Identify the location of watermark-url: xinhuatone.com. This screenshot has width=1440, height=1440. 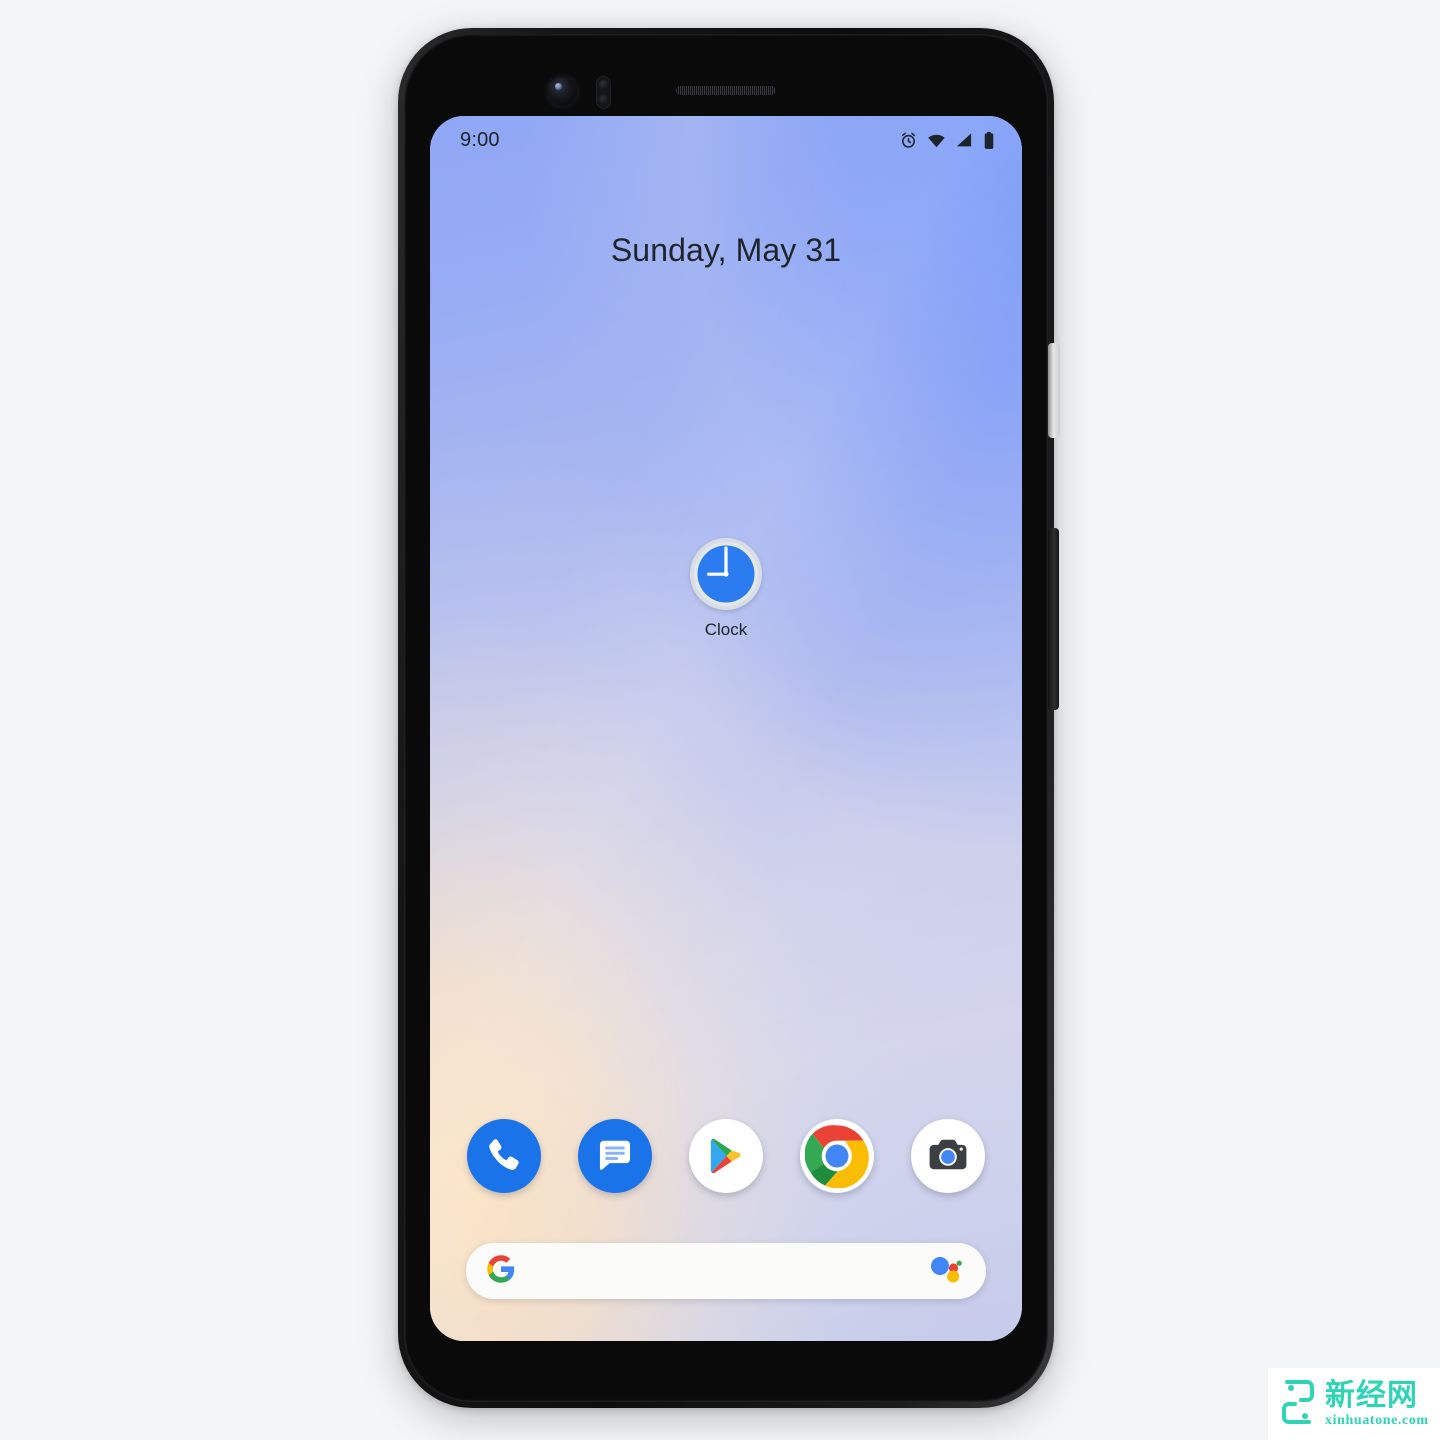
(1377, 1420).